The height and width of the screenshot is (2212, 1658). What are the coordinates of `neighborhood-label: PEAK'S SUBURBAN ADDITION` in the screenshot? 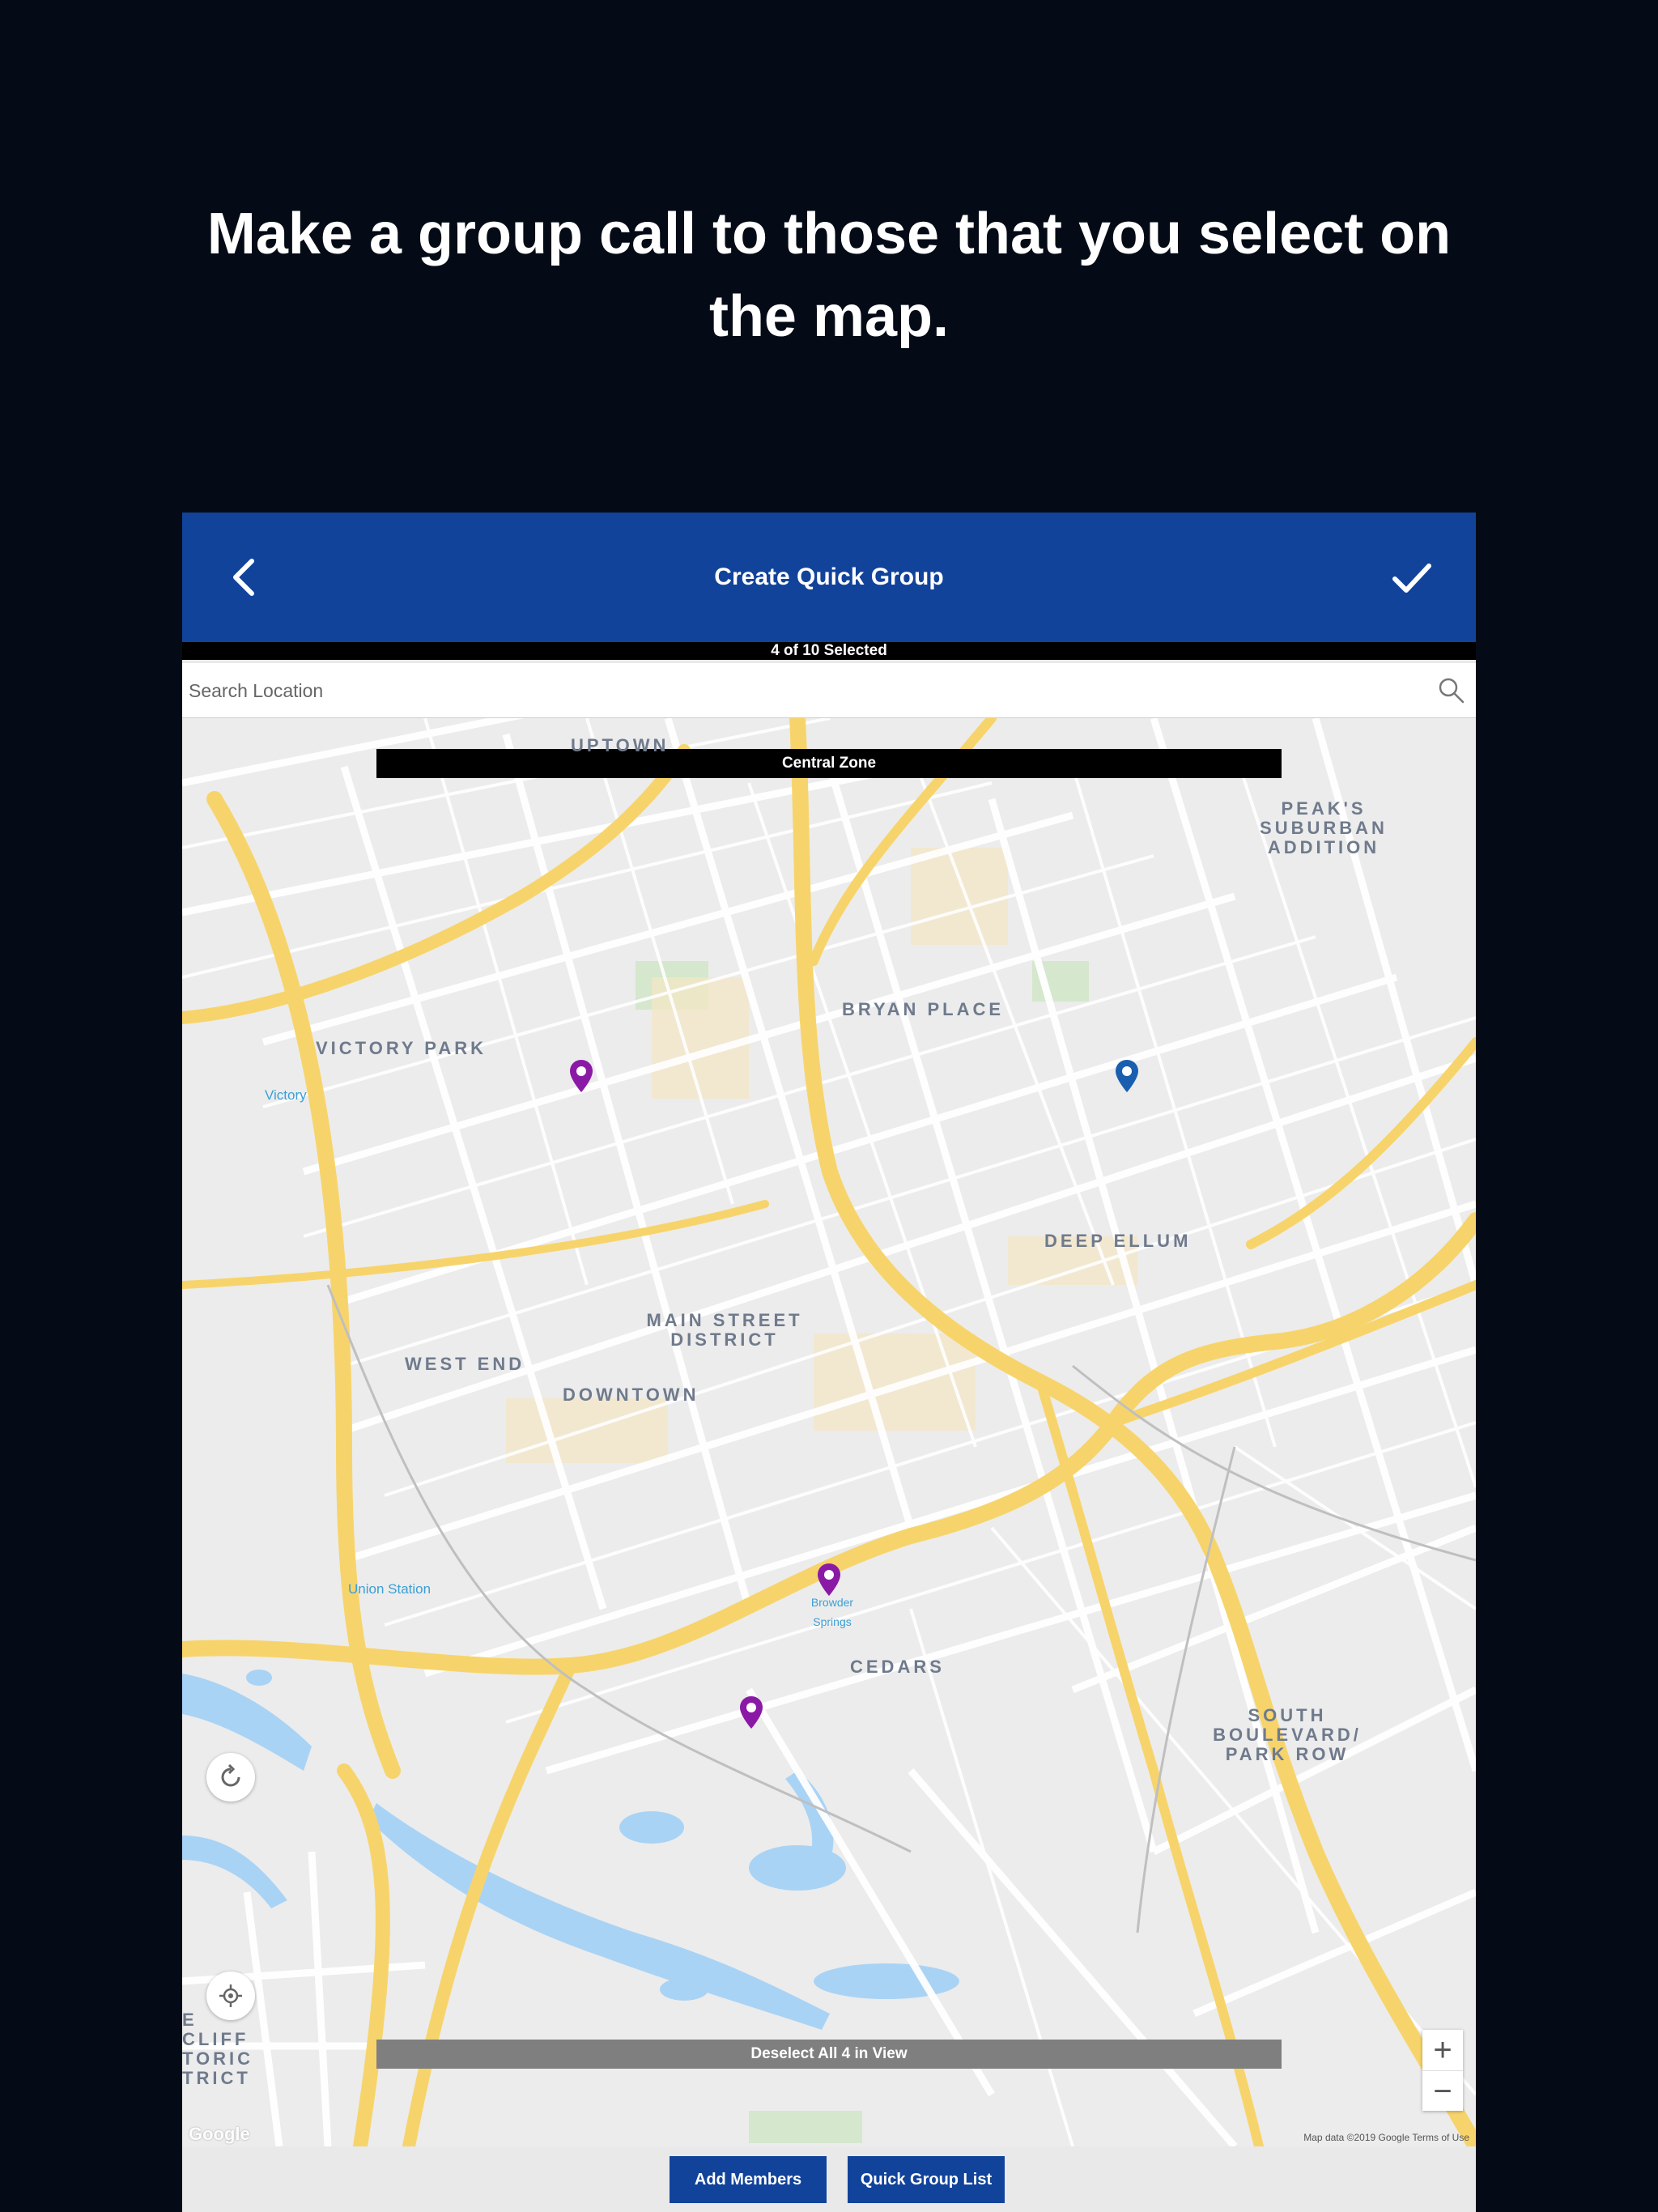 It's located at (1324, 828).